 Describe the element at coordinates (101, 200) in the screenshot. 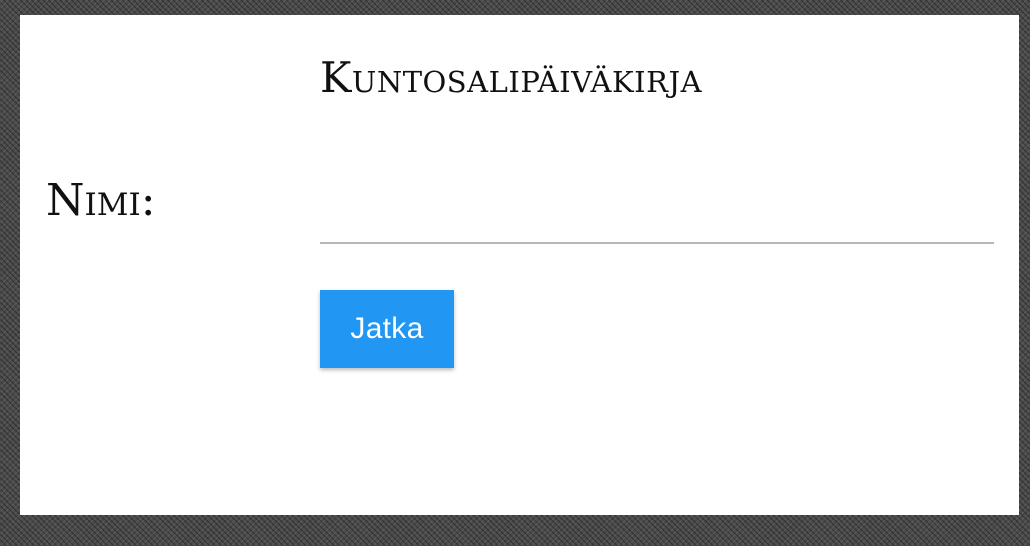

I see `name-label: Nimi:` at that location.